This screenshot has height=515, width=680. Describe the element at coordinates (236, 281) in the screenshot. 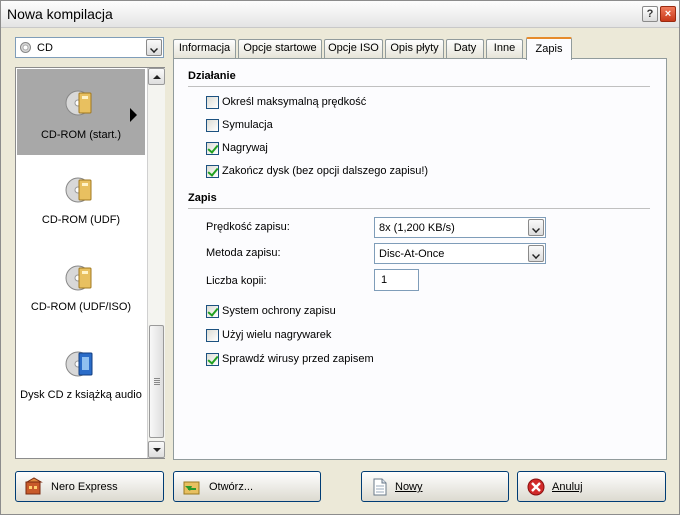

I see `copies-label: Liczba kopii:` at that location.